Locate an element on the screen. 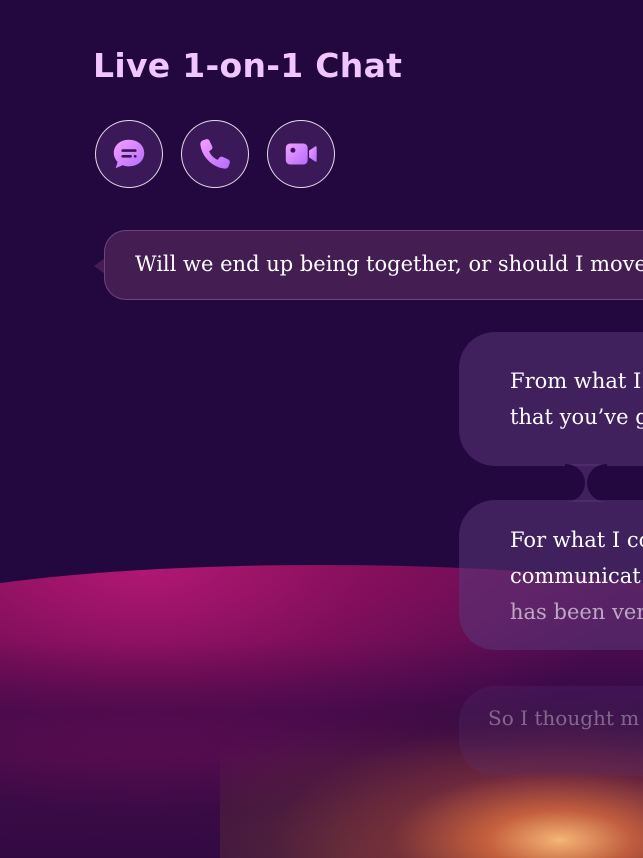 The width and height of the screenshot is (643, 858). video-camera-icon is located at coordinates (301, 154).